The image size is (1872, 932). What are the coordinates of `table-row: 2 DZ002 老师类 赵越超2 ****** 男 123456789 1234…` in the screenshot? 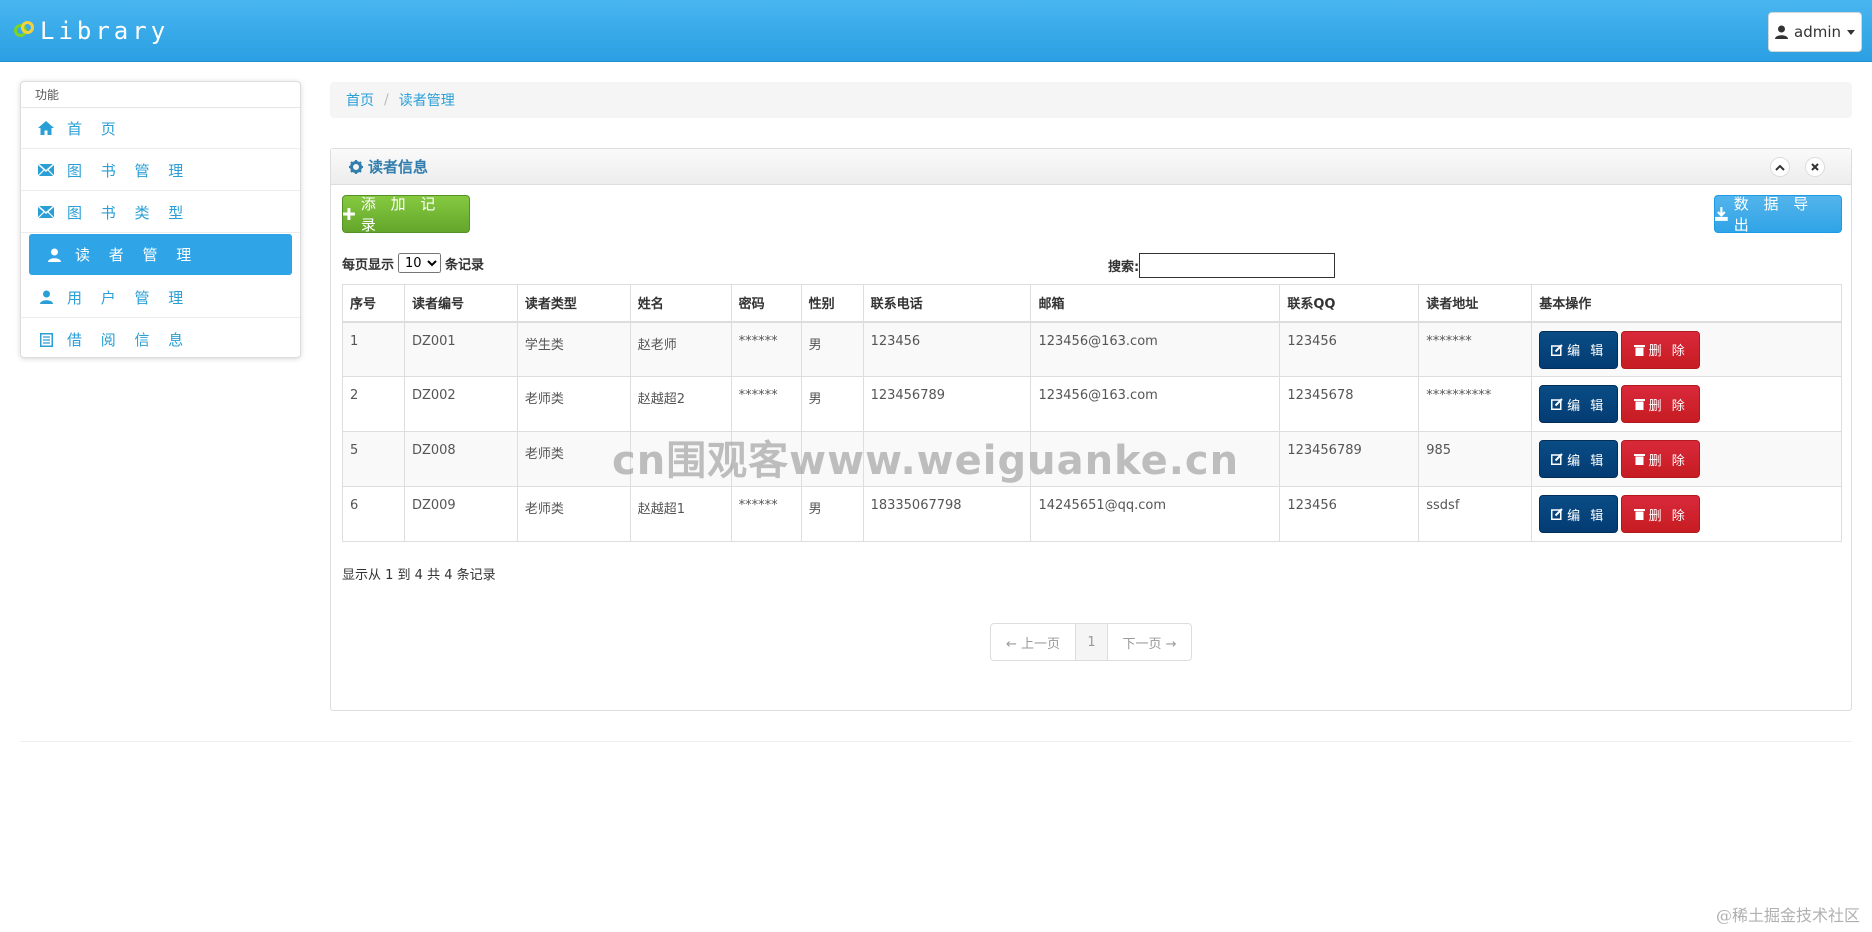 It's located at (1092, 404).